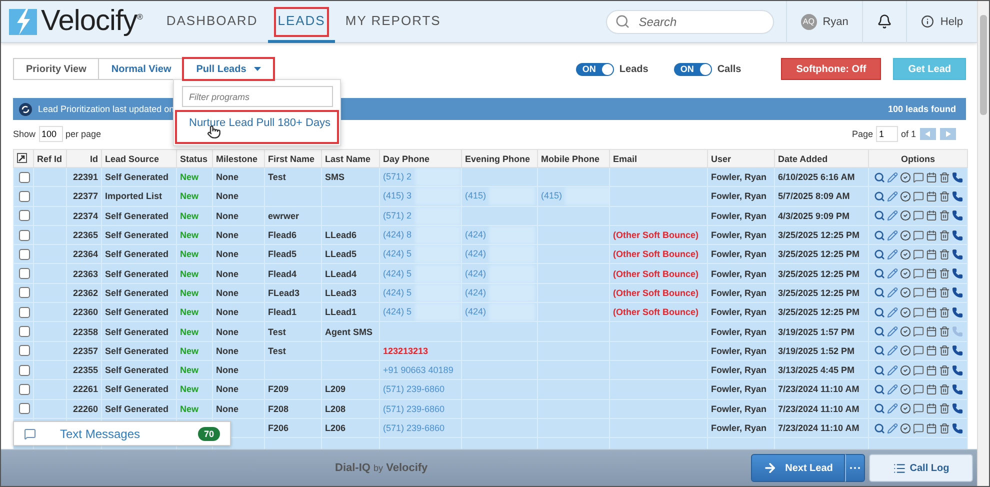  What do you see at coordinates (918, 159) in the screenshot?
I see `column-header: Options` at bounding box center [918, 159].